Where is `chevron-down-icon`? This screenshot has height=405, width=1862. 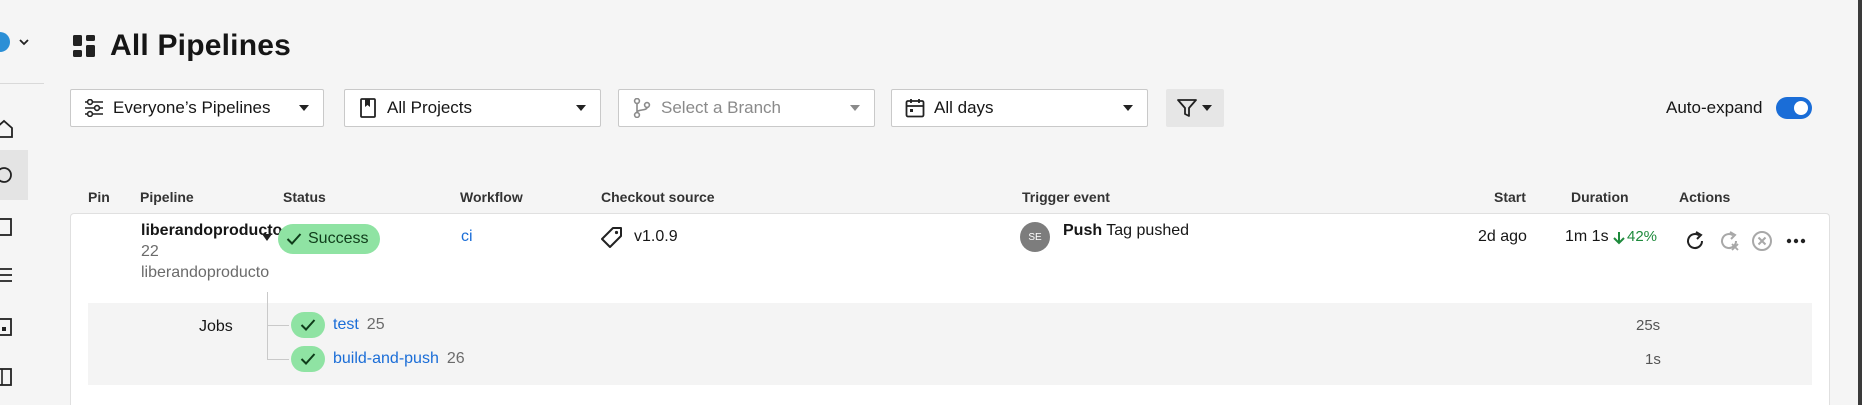
chevron-down-icon is located at coordinates (24, 42).